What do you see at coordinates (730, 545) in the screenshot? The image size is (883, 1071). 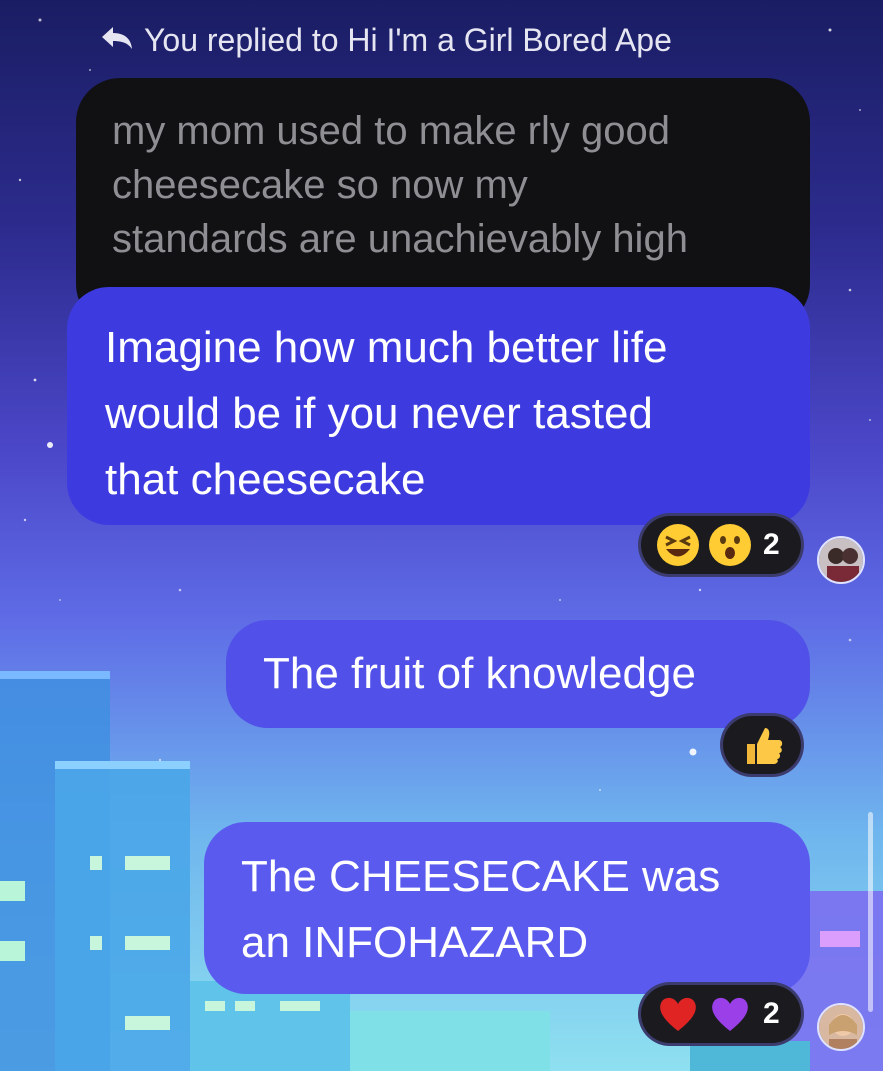 I see `surprised-face-icon` at bounding box center [730, 545].